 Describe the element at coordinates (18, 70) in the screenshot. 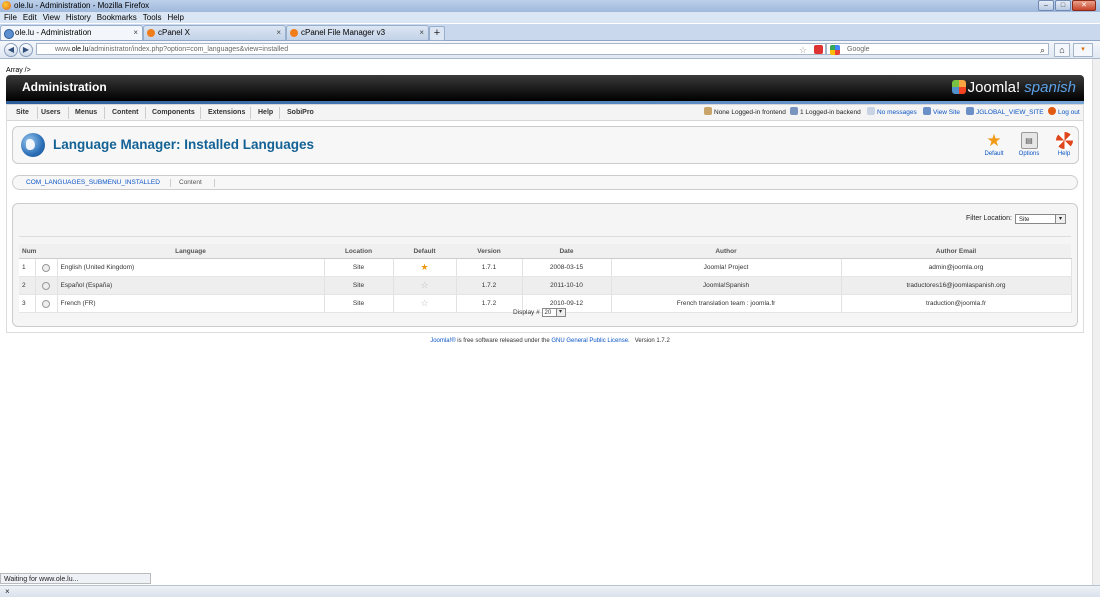

I see `debug-text: Array />` at that location.